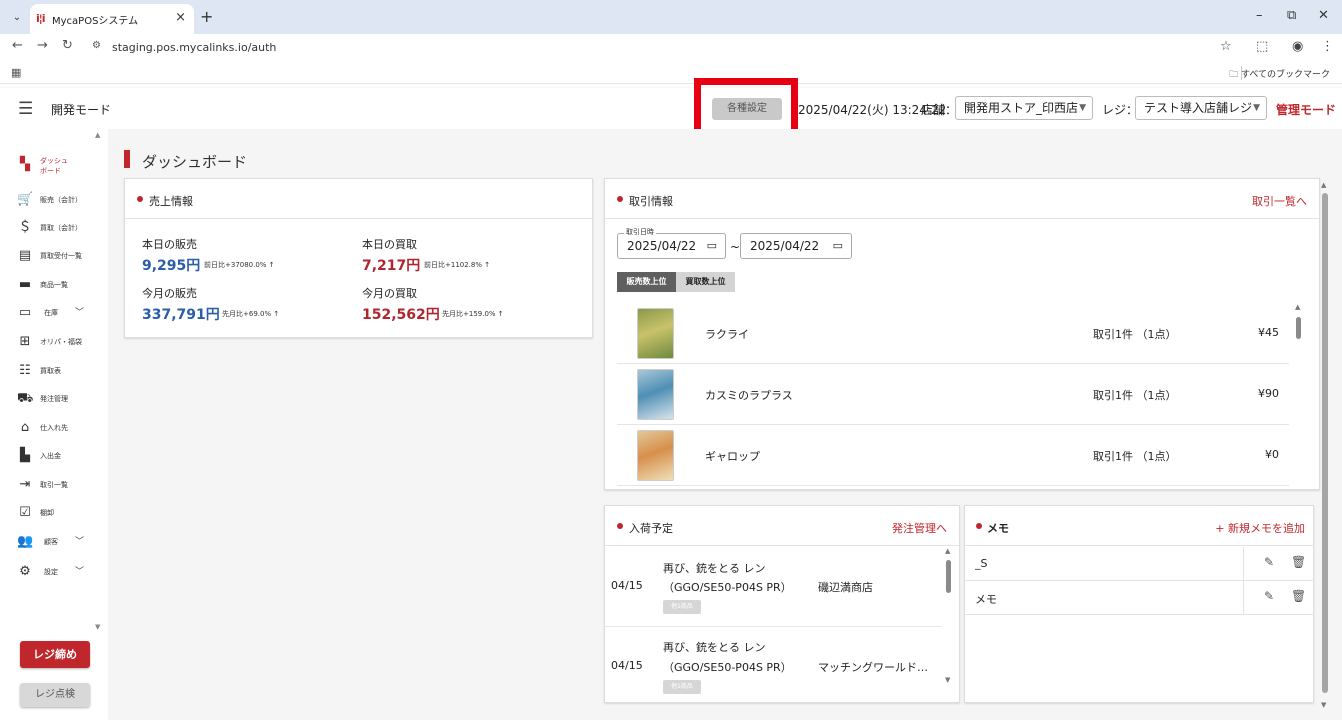  Describe the element at coordinates (206, 16) in the screenshot. I see `new-tab-icon: +` at that location.